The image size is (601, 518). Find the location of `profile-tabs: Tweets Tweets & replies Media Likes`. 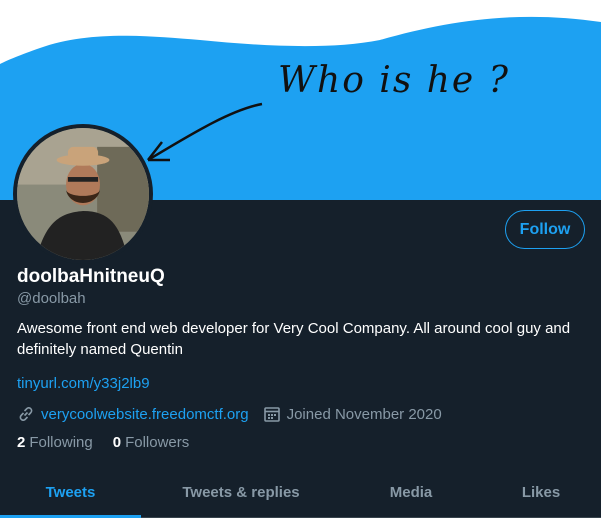

profile-tabs: Tweets Tweets & replies Media Likes is located at coordinates (300, 492).